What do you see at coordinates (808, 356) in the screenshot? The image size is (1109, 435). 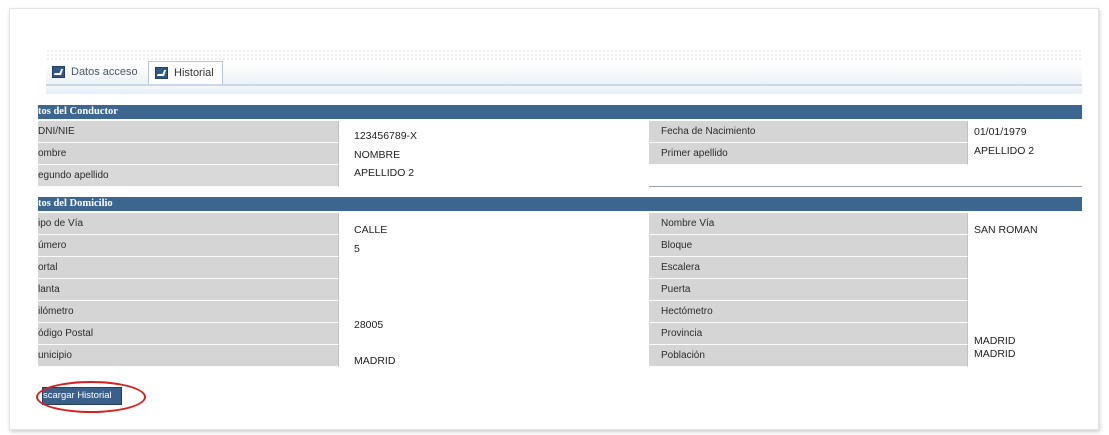 I see `label-poblacion: Población` at bounding box center [808, 356].